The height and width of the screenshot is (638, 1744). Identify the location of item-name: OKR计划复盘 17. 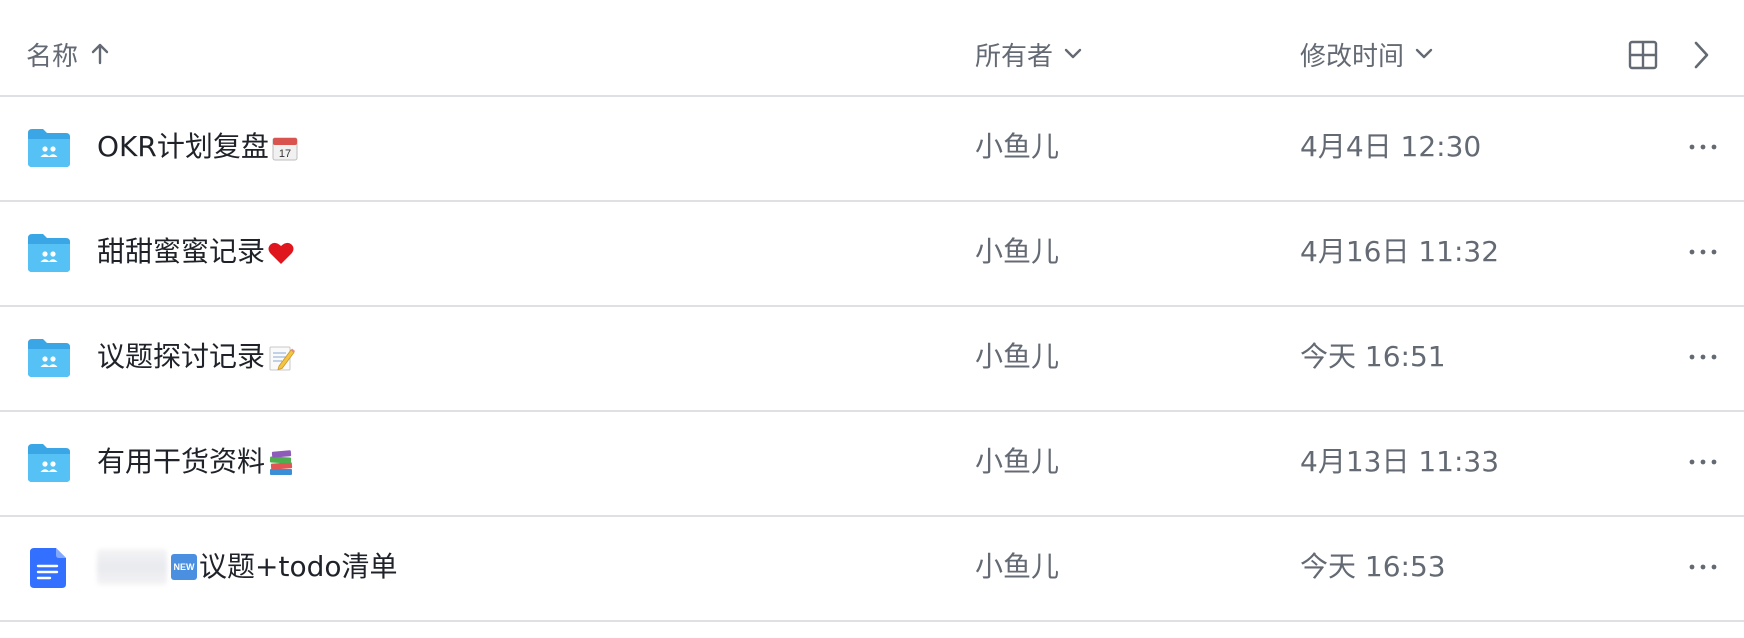
(198, 147).